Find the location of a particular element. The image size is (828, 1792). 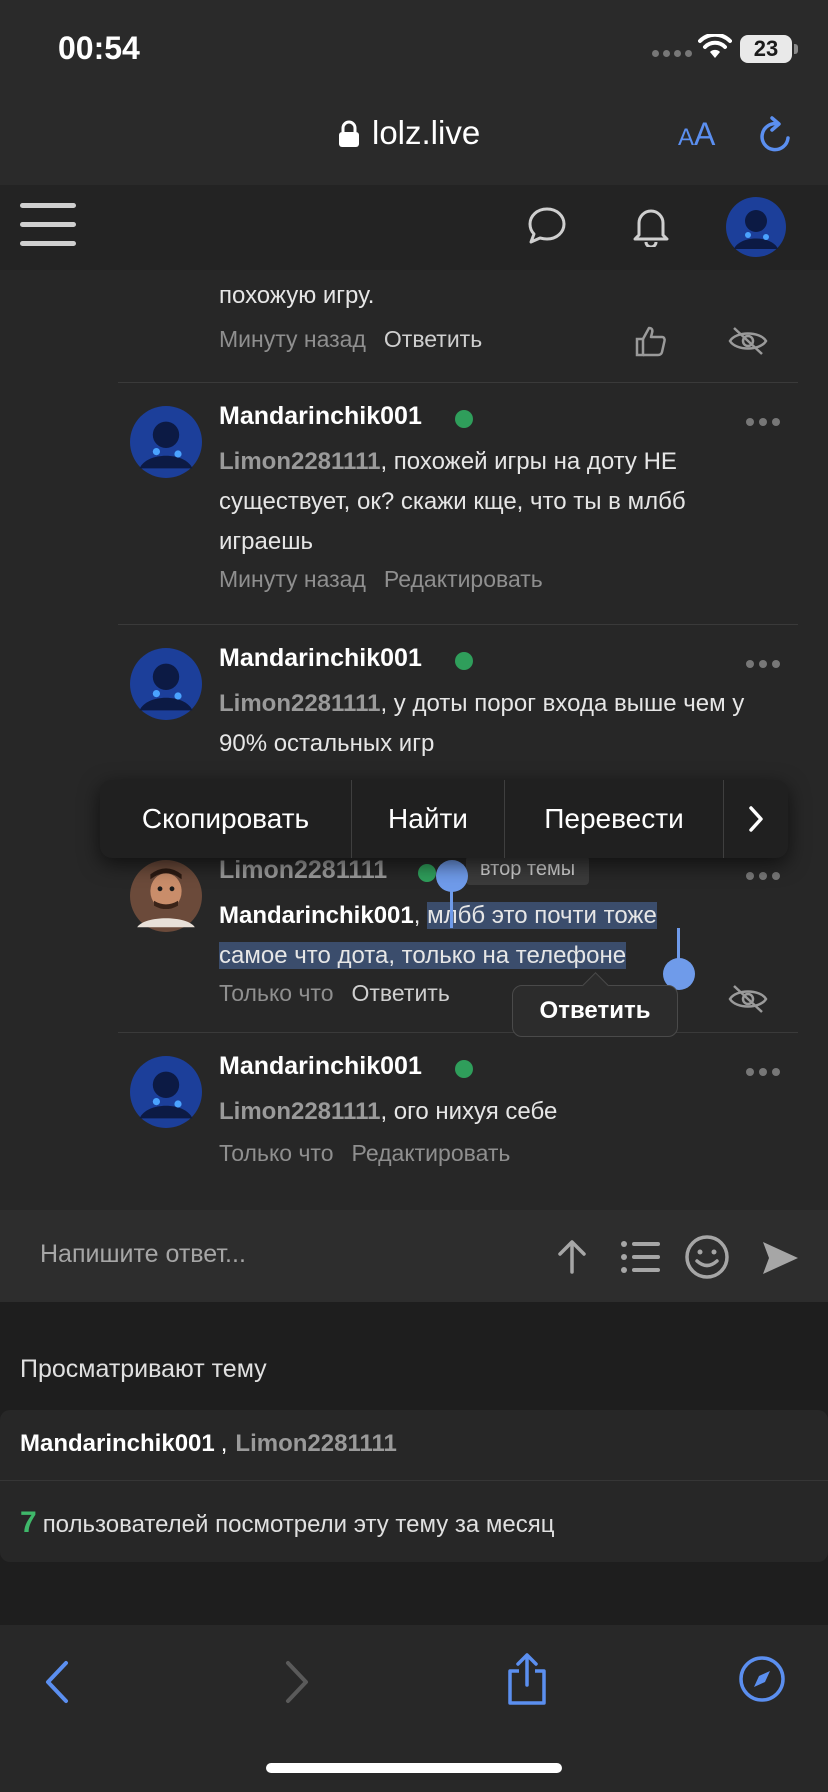

text-context-menu: Скопировать Найти Перевести is located at coordinates (444, 819).